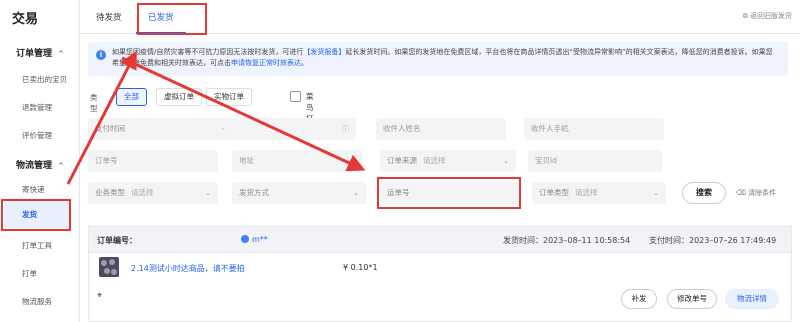  What do you see at coordinates (752, 299) in the screenshot?
I see `logistics-detail-button: 物流详情` at bounding box center [752, 299].